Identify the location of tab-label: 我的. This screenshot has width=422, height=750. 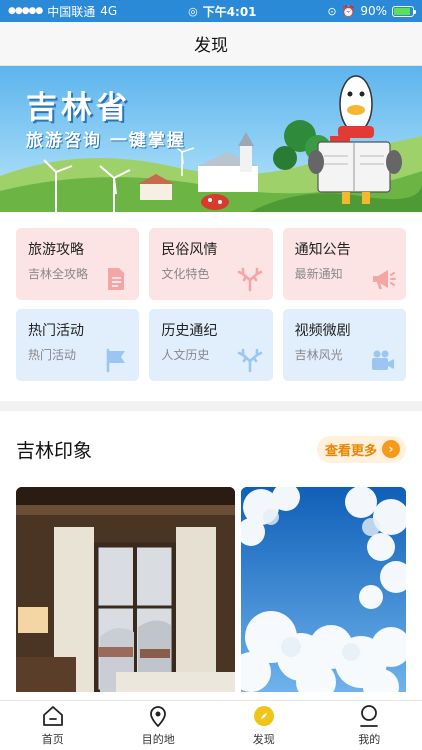
(369, 739).